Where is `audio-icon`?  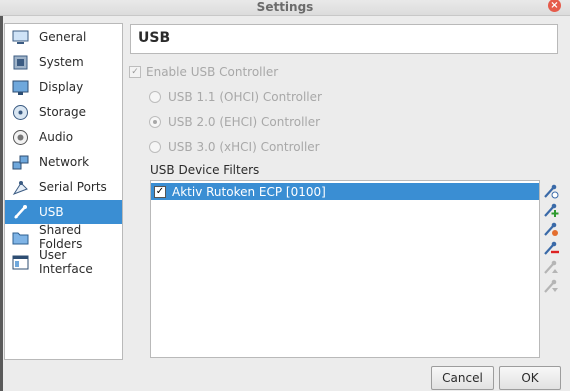
audio-icon is located at coordinates (20, 137).